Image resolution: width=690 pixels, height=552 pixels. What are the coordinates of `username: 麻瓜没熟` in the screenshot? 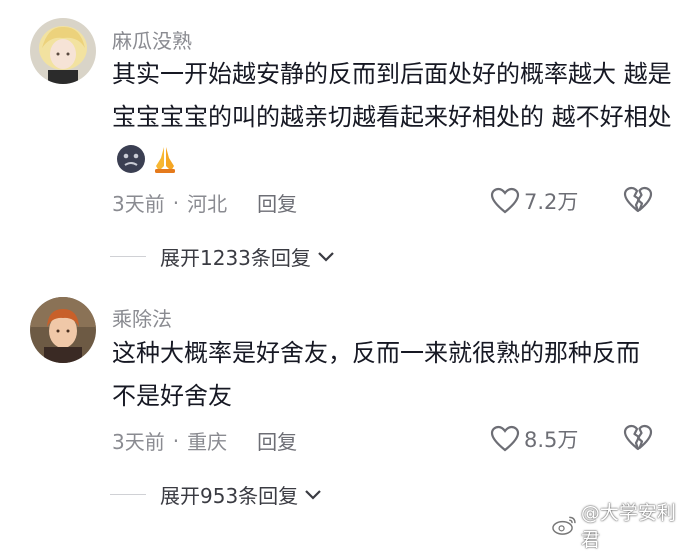 It's located at (152, 39).